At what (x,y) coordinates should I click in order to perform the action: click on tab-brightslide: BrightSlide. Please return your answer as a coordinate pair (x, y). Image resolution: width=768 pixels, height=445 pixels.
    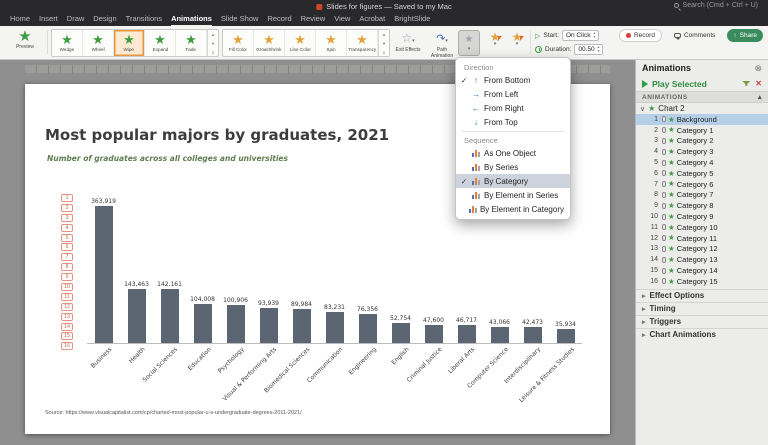
    Looking at the image, I should click on (412, 20).